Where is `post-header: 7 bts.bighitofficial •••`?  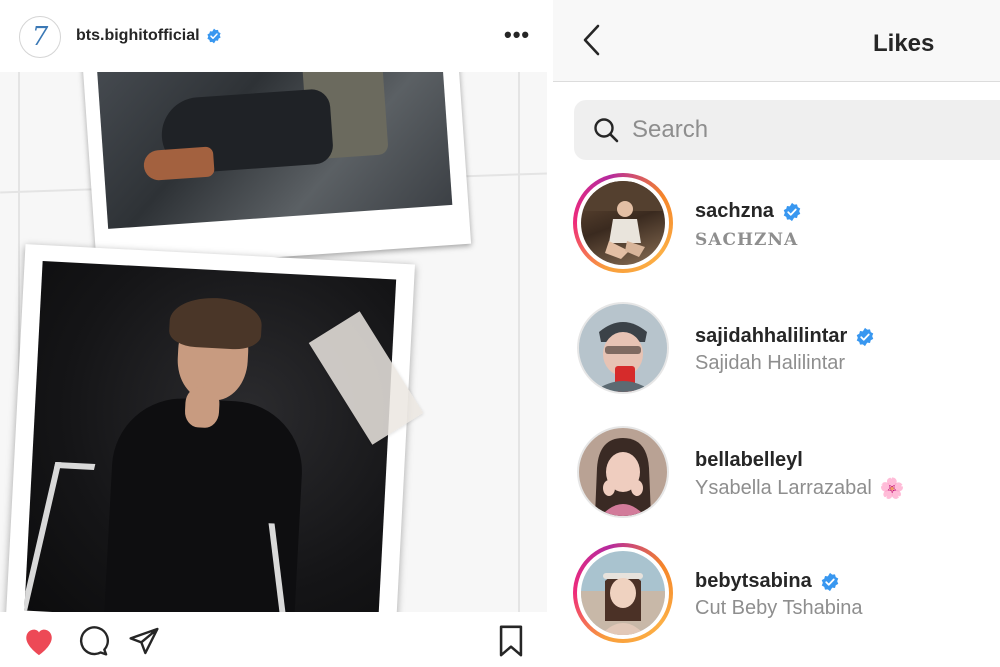
post-header: 7 bts.bighitofficial ••• is located at coordinates (273, 36).